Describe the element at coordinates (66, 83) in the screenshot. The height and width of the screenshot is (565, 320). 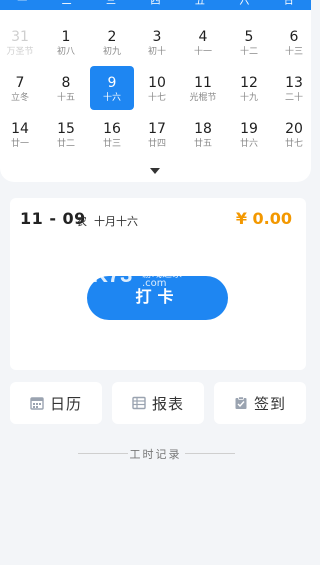
I see `day-number: 8` at that location.